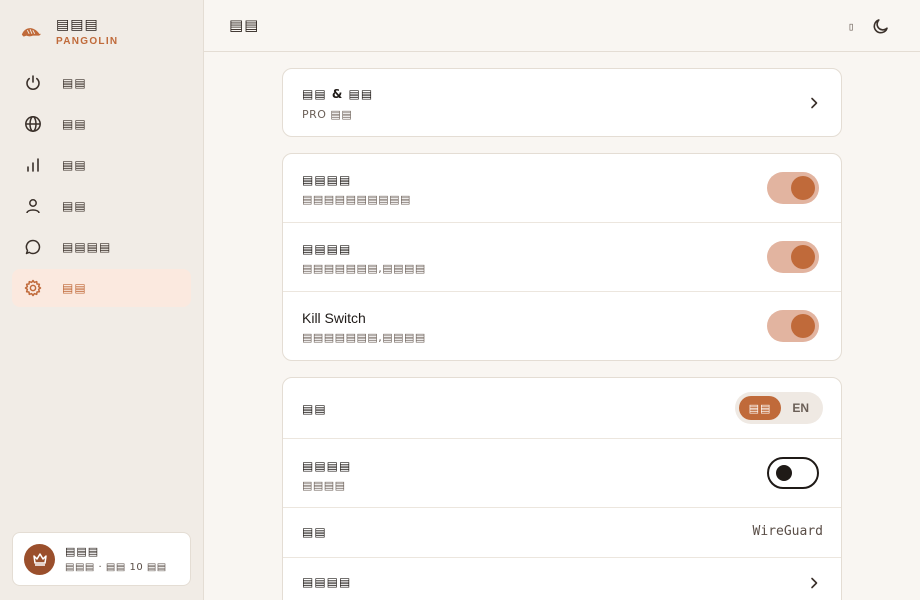 The height and width of the screenshot is (600, 920). What do you see at coordinates (87, 247) in the screenshot?
I see `sidebar-item-label: ▤▤▤▤` at bounding box center [87, 247].